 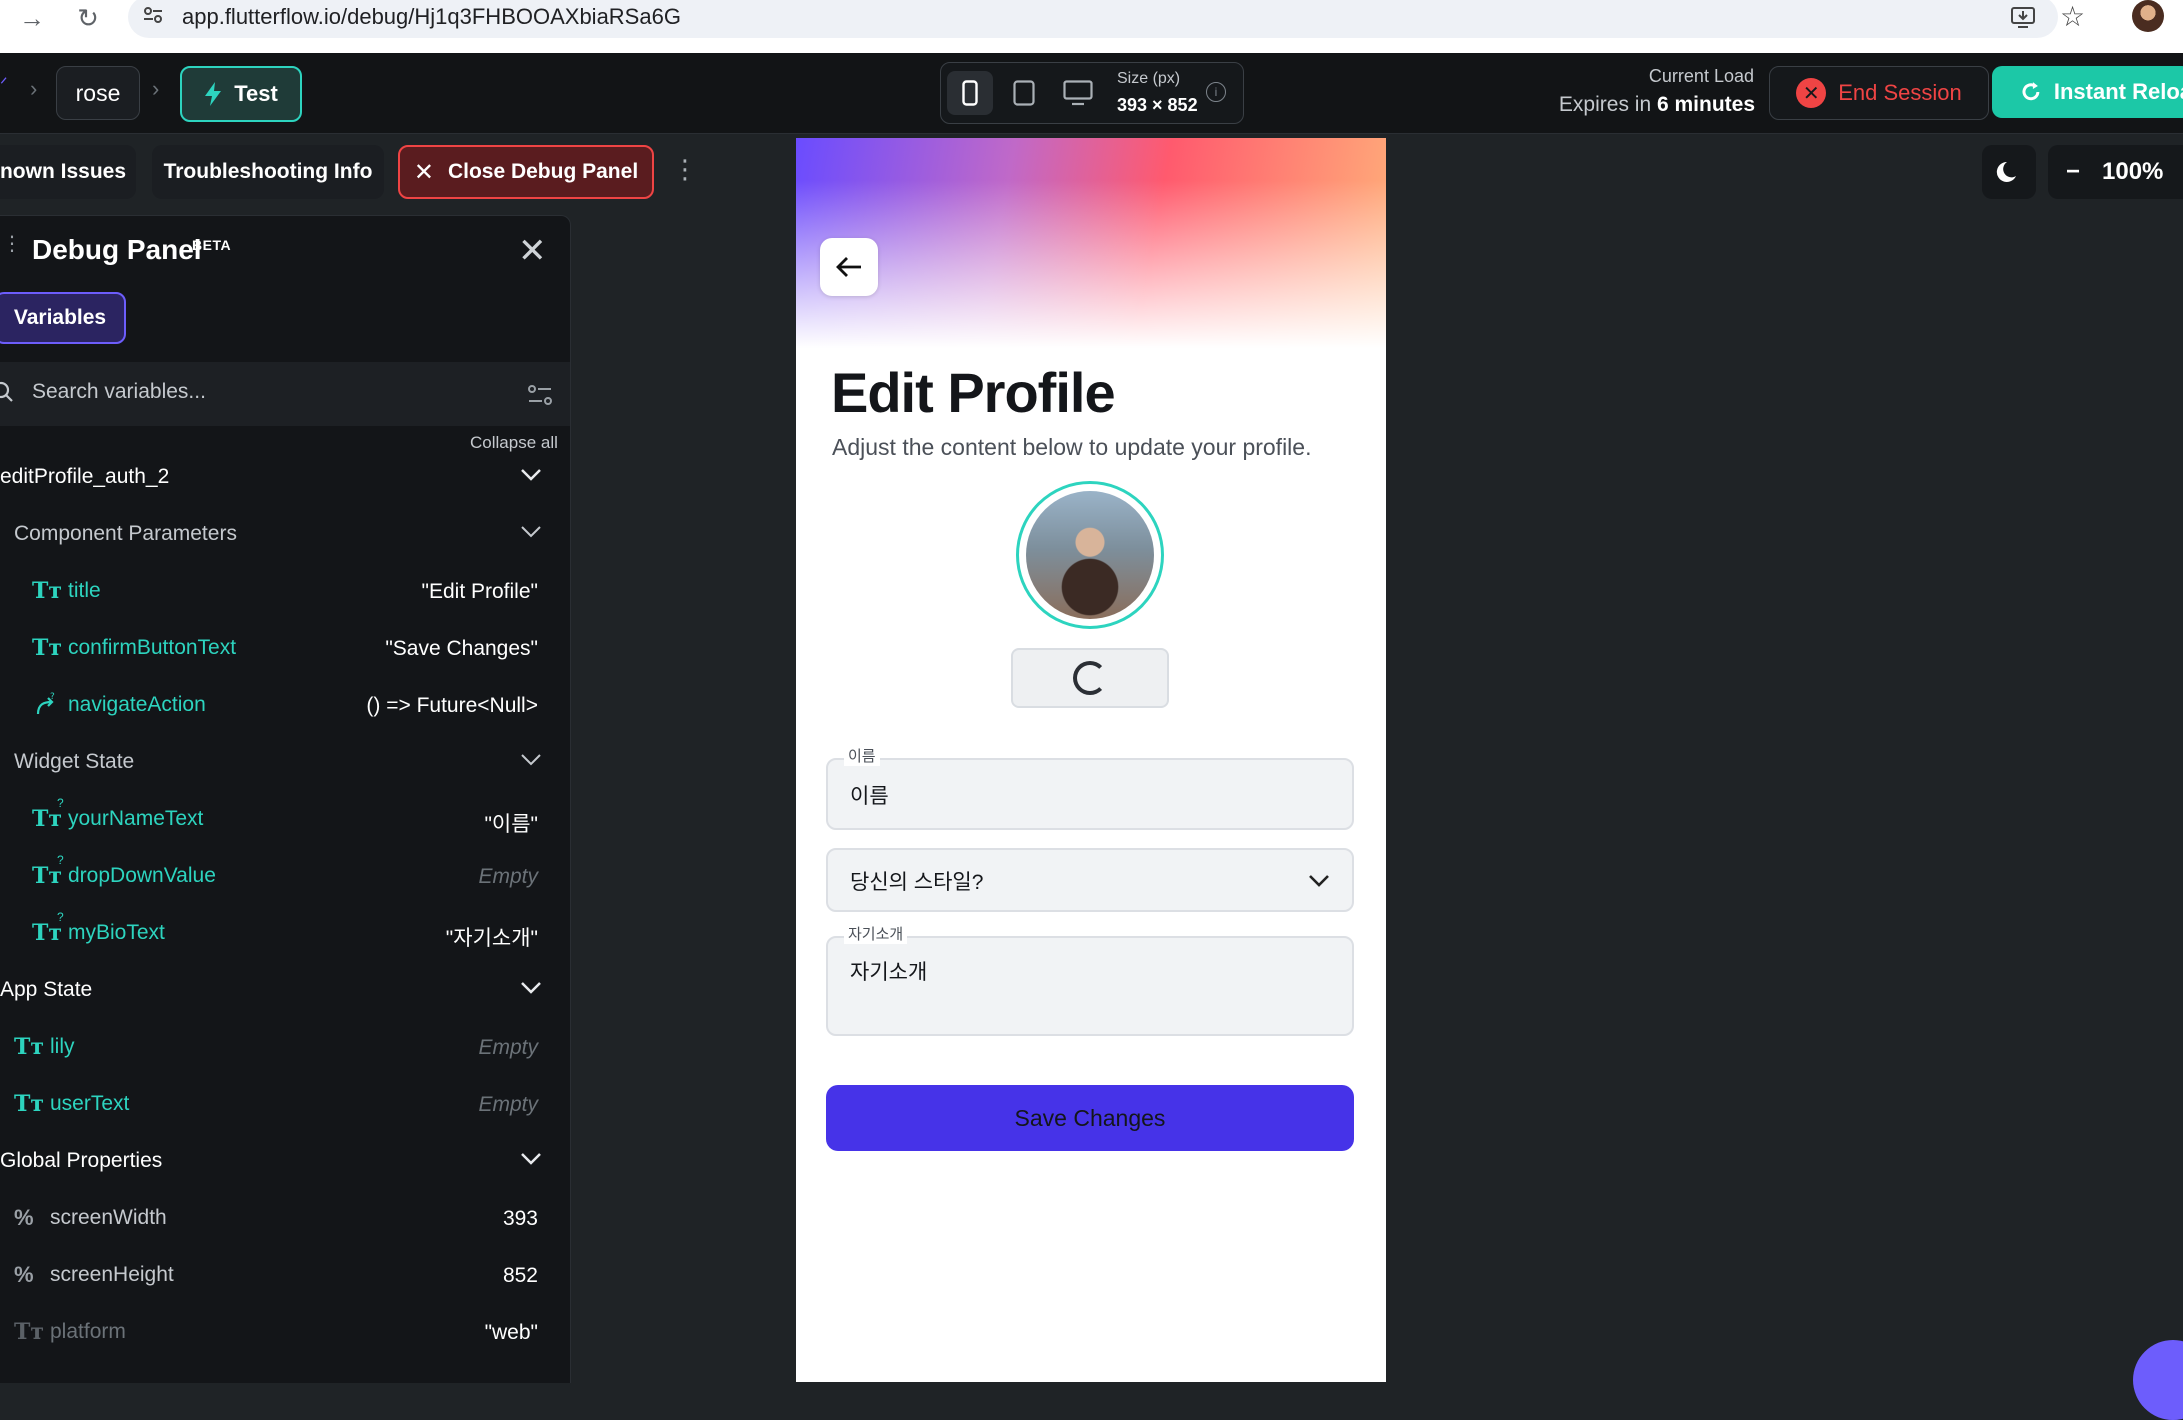 I want to click on beta-badge: BETA, so click(x=212, y=245).